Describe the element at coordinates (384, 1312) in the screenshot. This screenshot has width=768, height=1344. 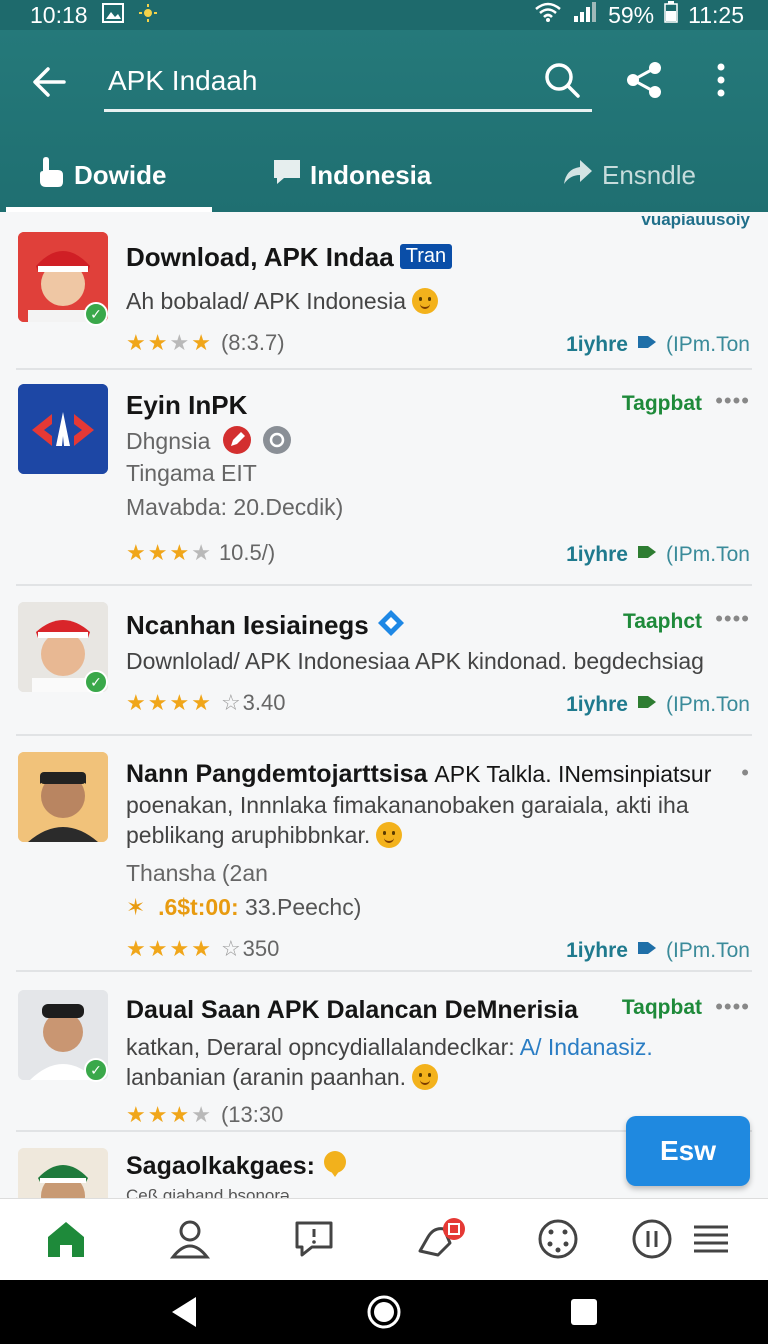
I see `system-home-icon` at that location.